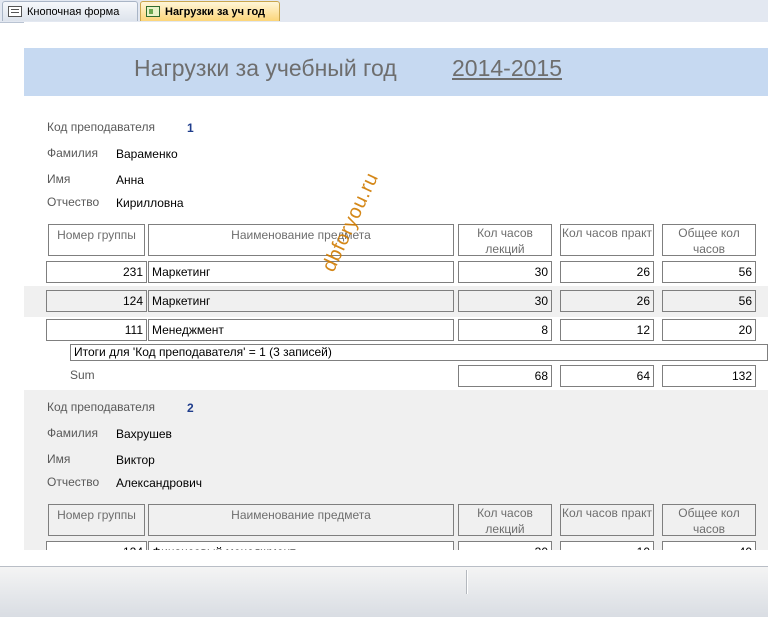 The image size is (768, 617). I want to click on tab-switchboard-form: Кнопочная форма, so click(70, 11).